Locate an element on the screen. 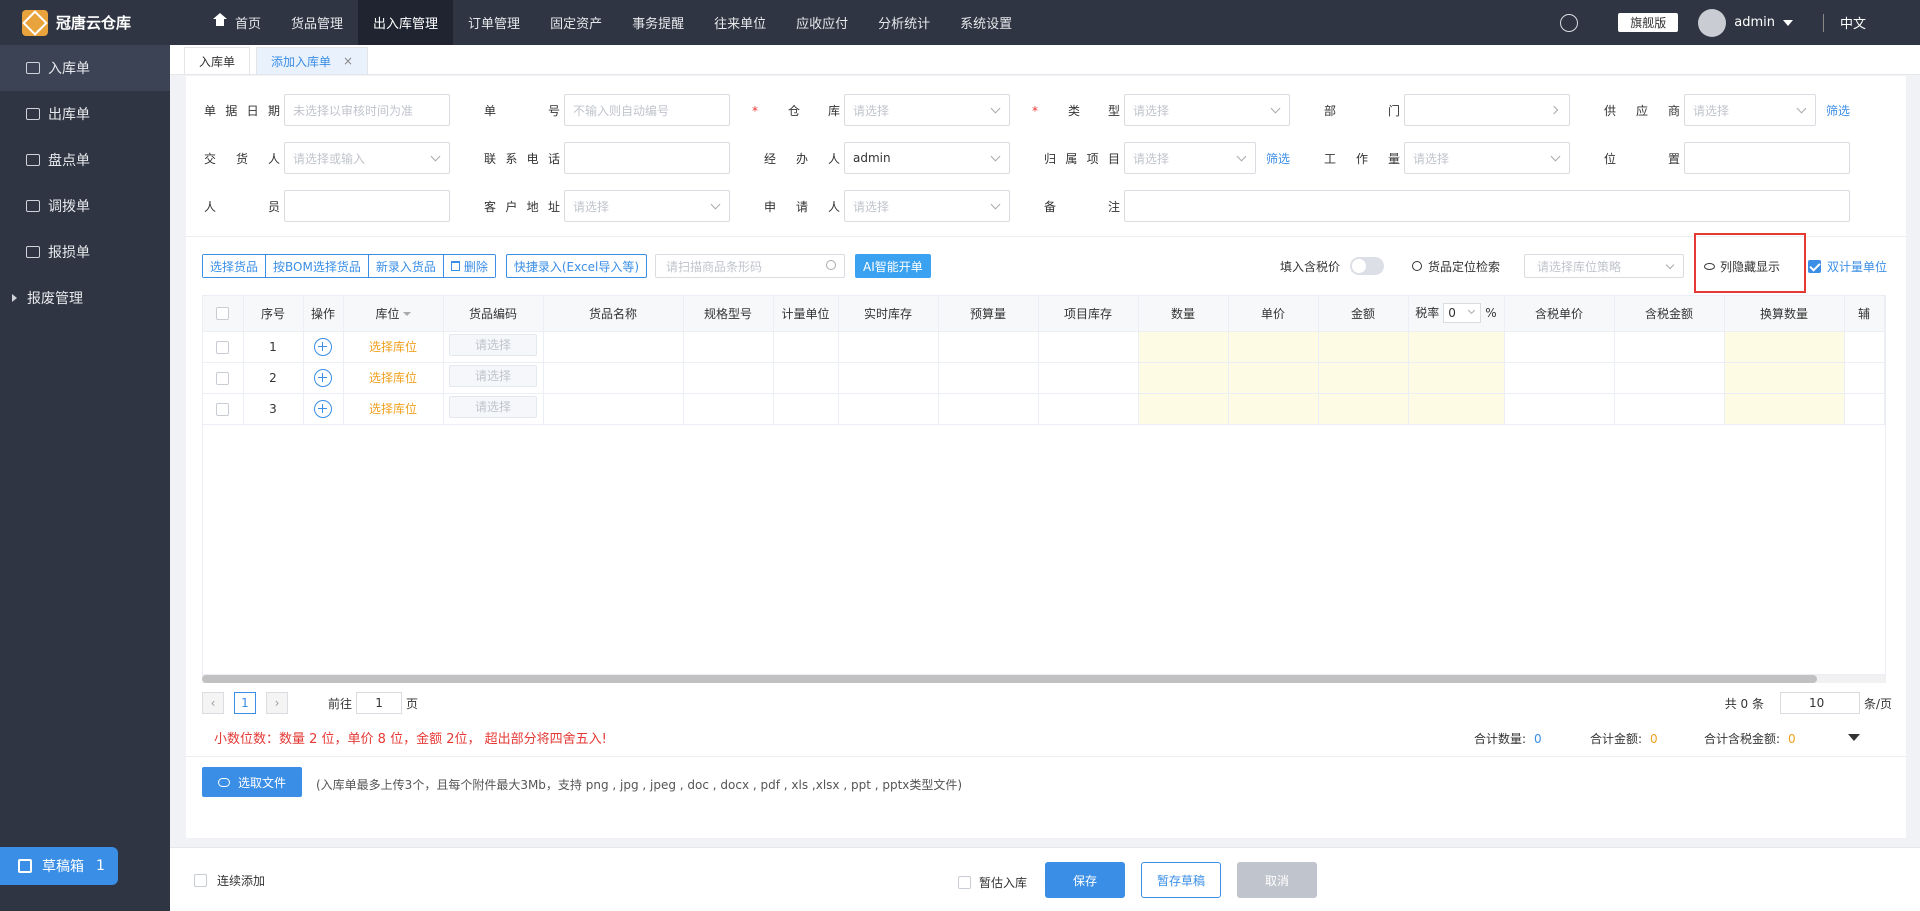 The width and height of the screenshot is (1920, 911). page-number: 1 is located at coordinates (245, 703).